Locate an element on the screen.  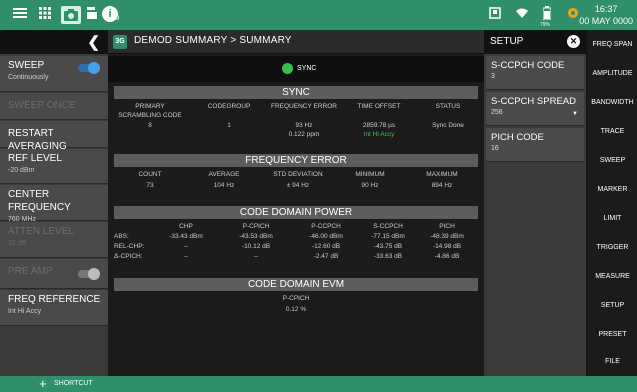
clock-time: 16:37 is located at coordinates (606, 9).